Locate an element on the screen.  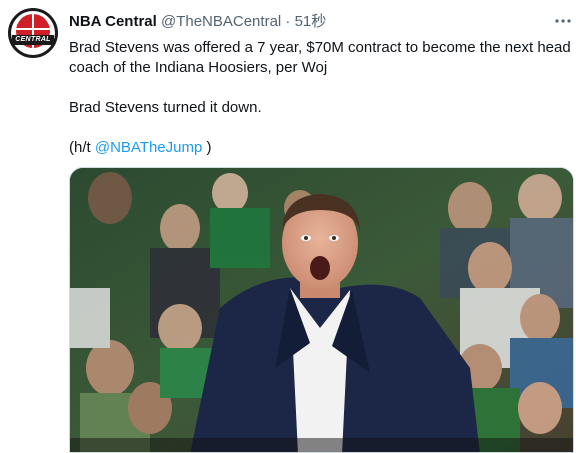
more-horizontal-icon is located at coordinates (563, 21).